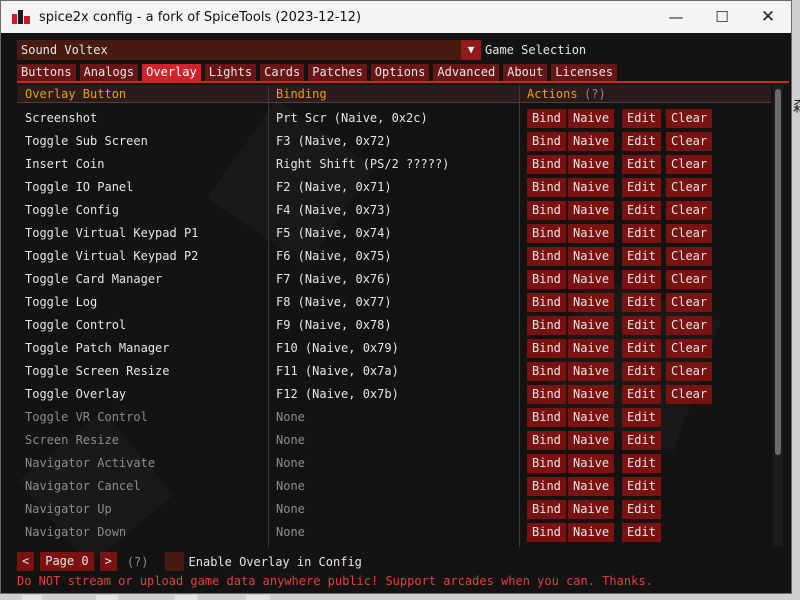  I want to click on prev-page-button: <, so click(26, 561).